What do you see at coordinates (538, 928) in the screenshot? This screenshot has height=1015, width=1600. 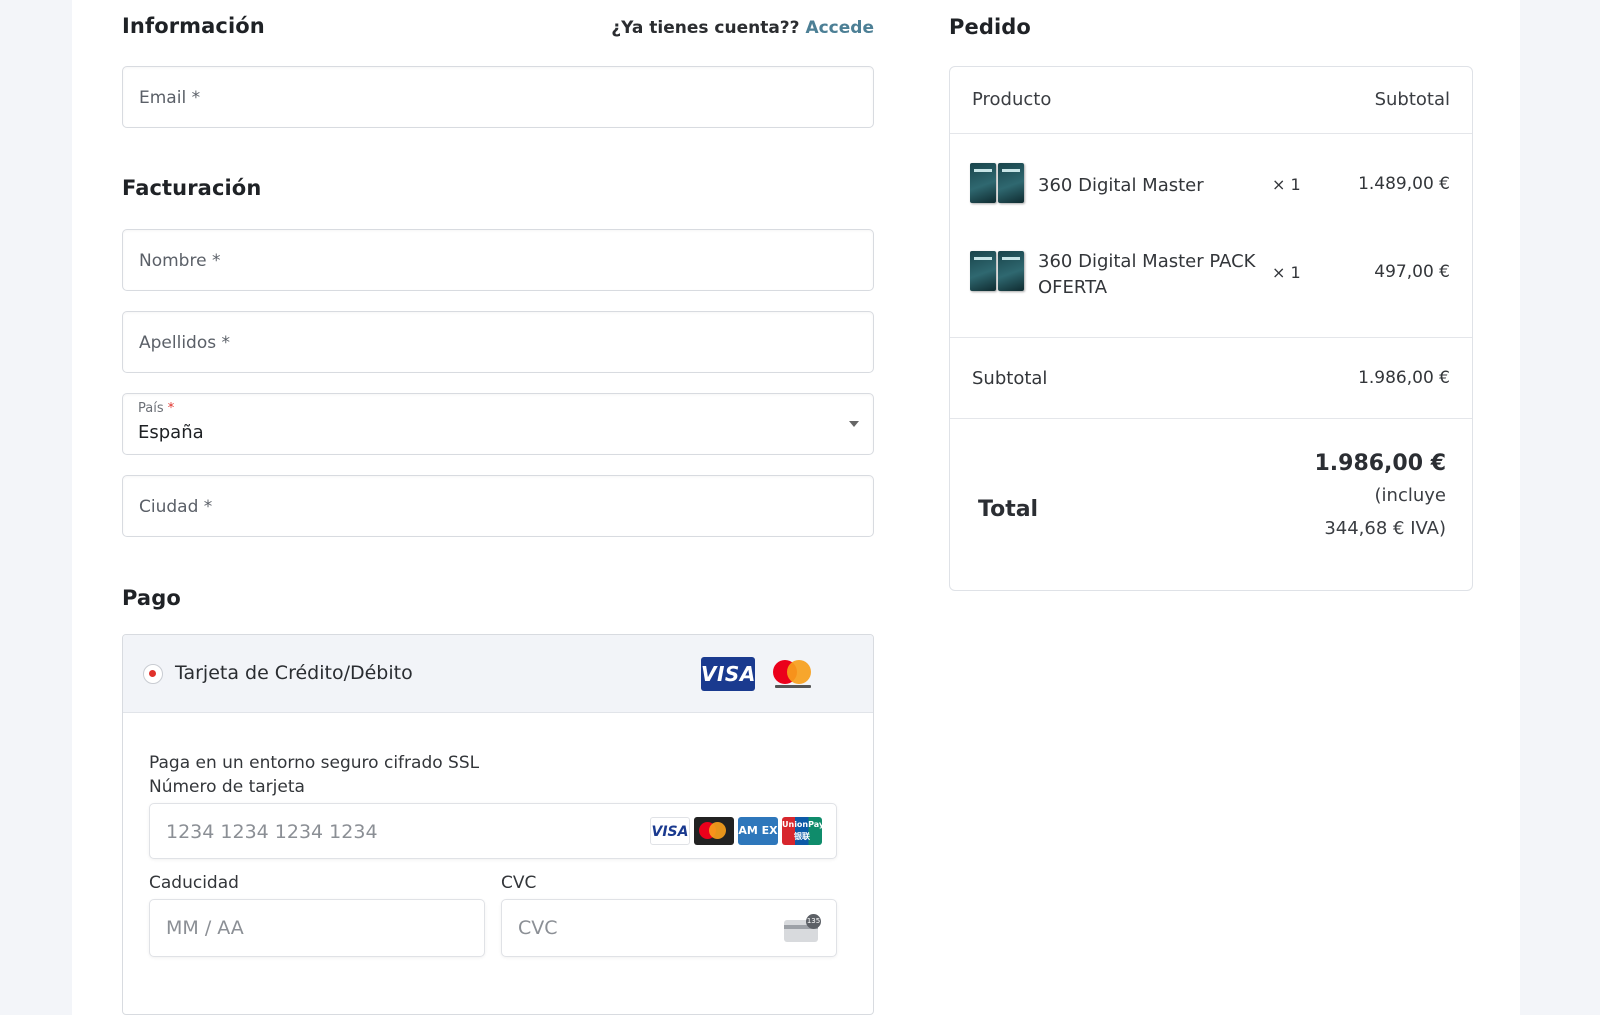 I see `cvc-placeholder: CVC` at bounding box center [538, 928].